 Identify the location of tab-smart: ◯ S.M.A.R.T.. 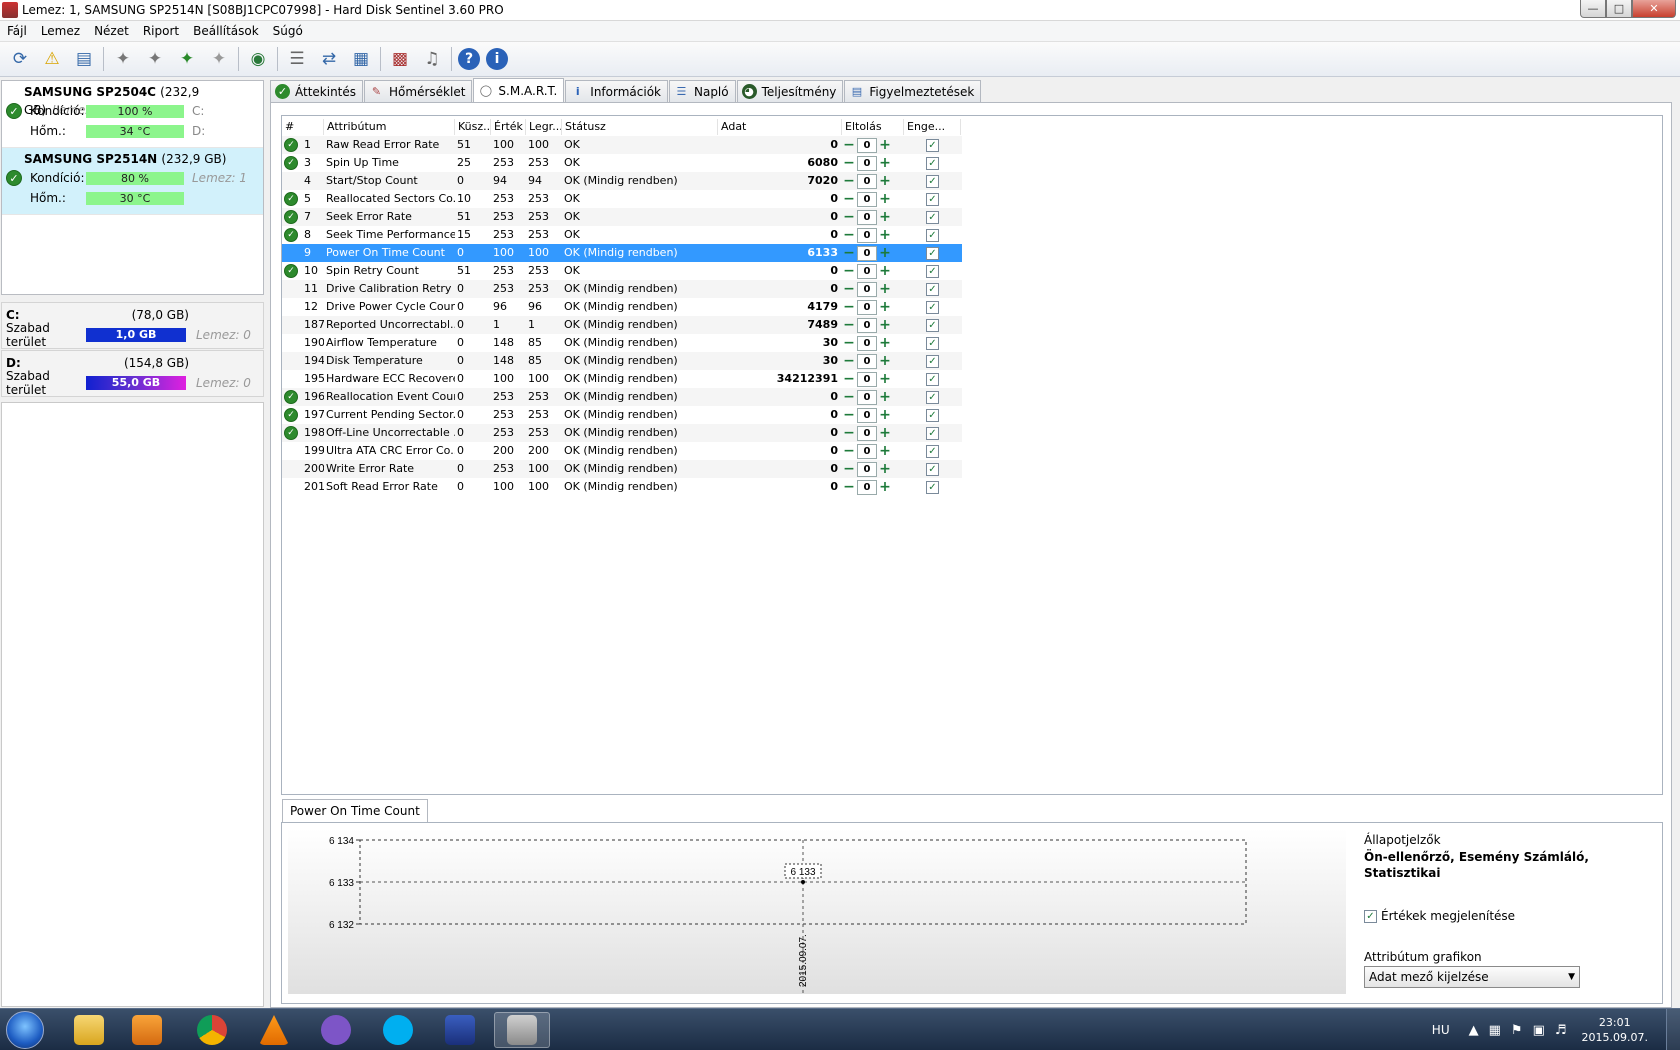
(519, 90).